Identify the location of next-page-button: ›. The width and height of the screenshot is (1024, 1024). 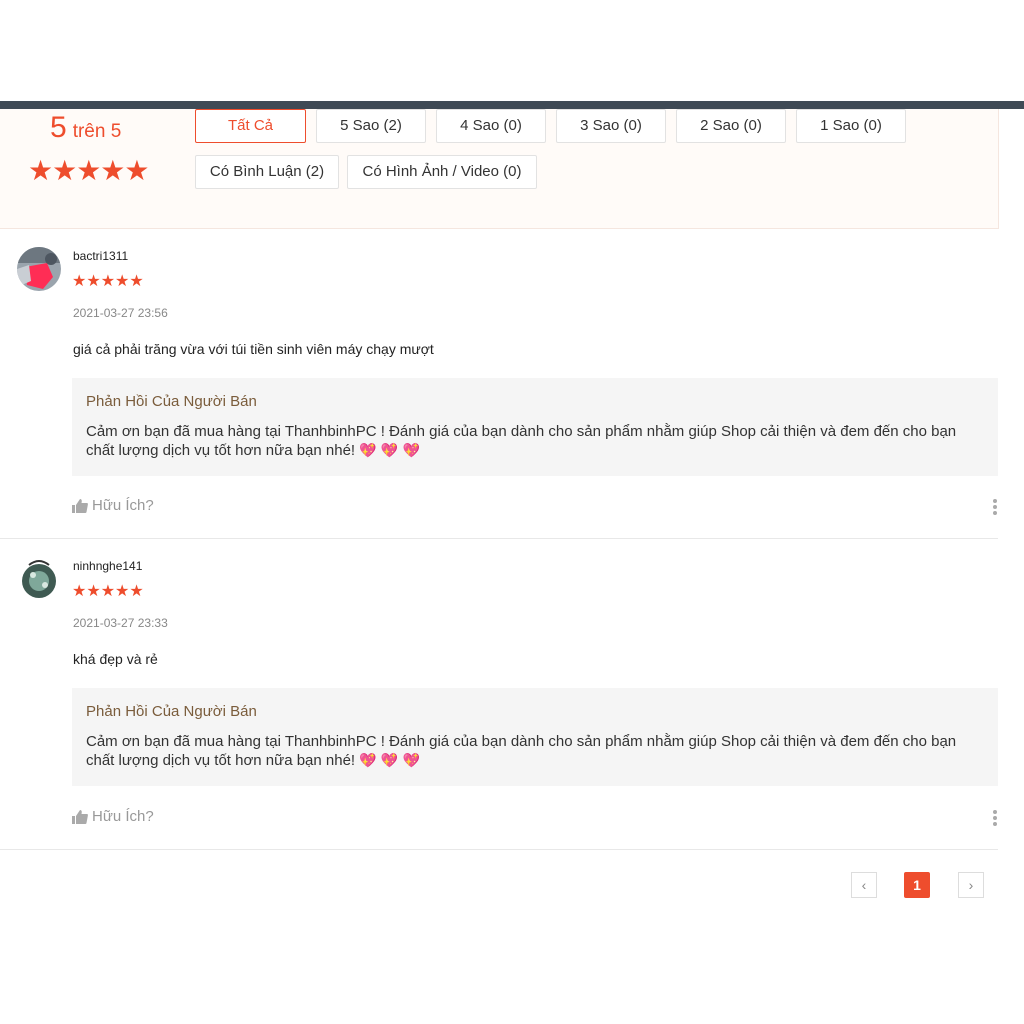
(971, 885).